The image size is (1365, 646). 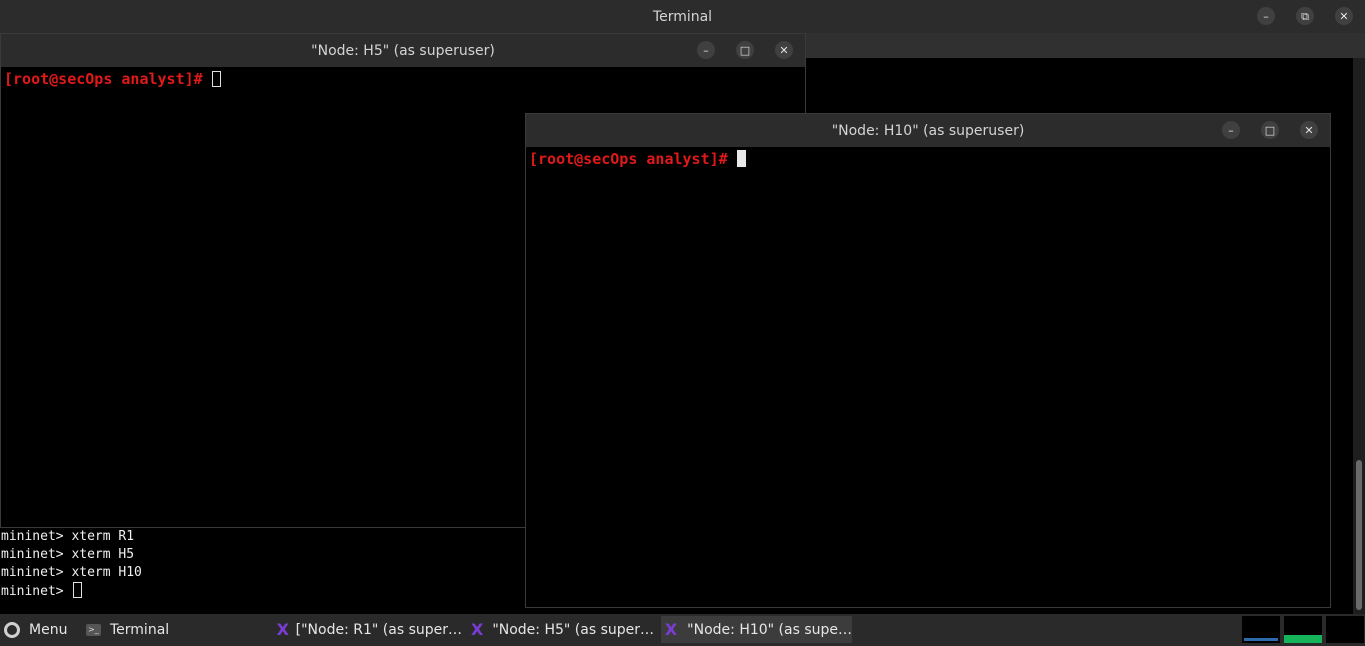 I want to click on main-minimize-button: –, so click(x=1266, y=16).